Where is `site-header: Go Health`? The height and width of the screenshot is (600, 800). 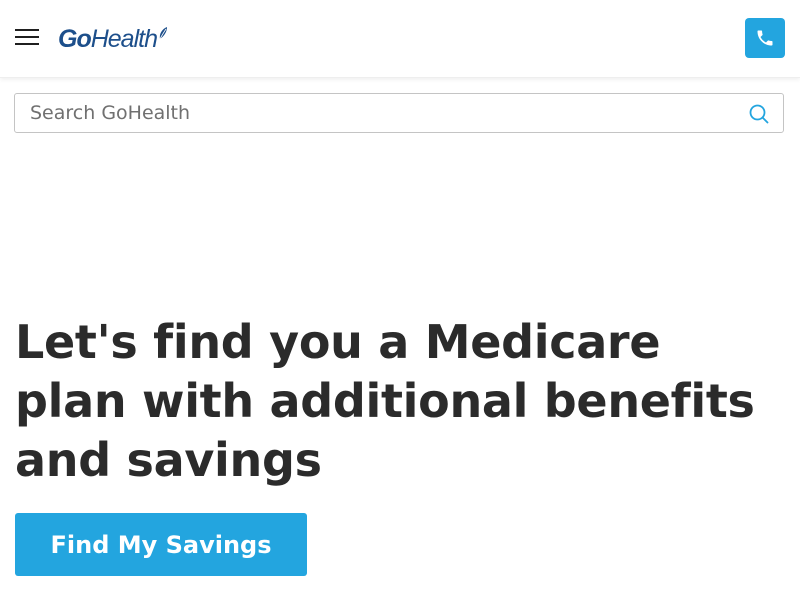 site-header: Go Health is located at coordinates (400, 39).